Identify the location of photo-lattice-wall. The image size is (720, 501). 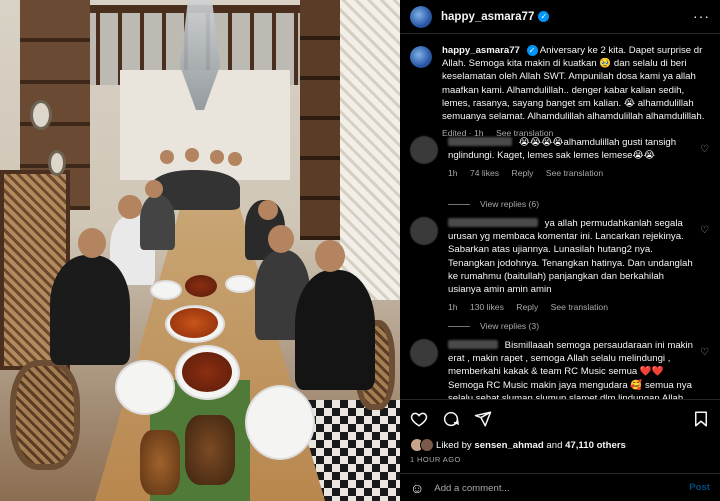
(370, 150).